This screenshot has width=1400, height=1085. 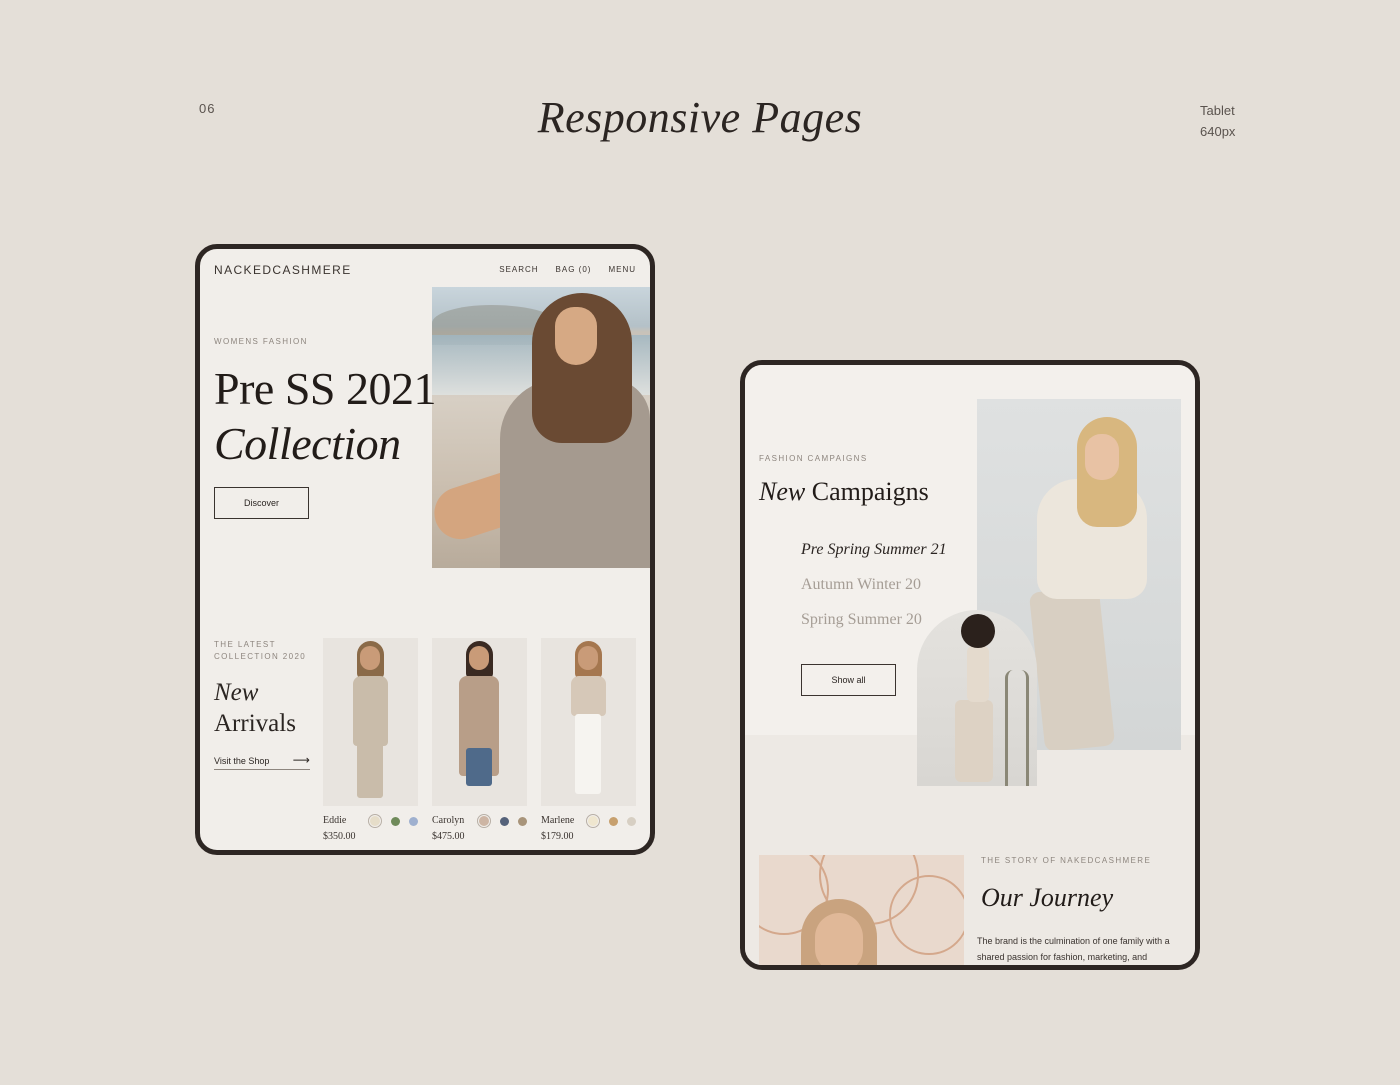 What do you see at coordinates (861, 620) in the screenshot?
I see `campaign-link: Spring Summer 20` at bounding box center [861, 620].